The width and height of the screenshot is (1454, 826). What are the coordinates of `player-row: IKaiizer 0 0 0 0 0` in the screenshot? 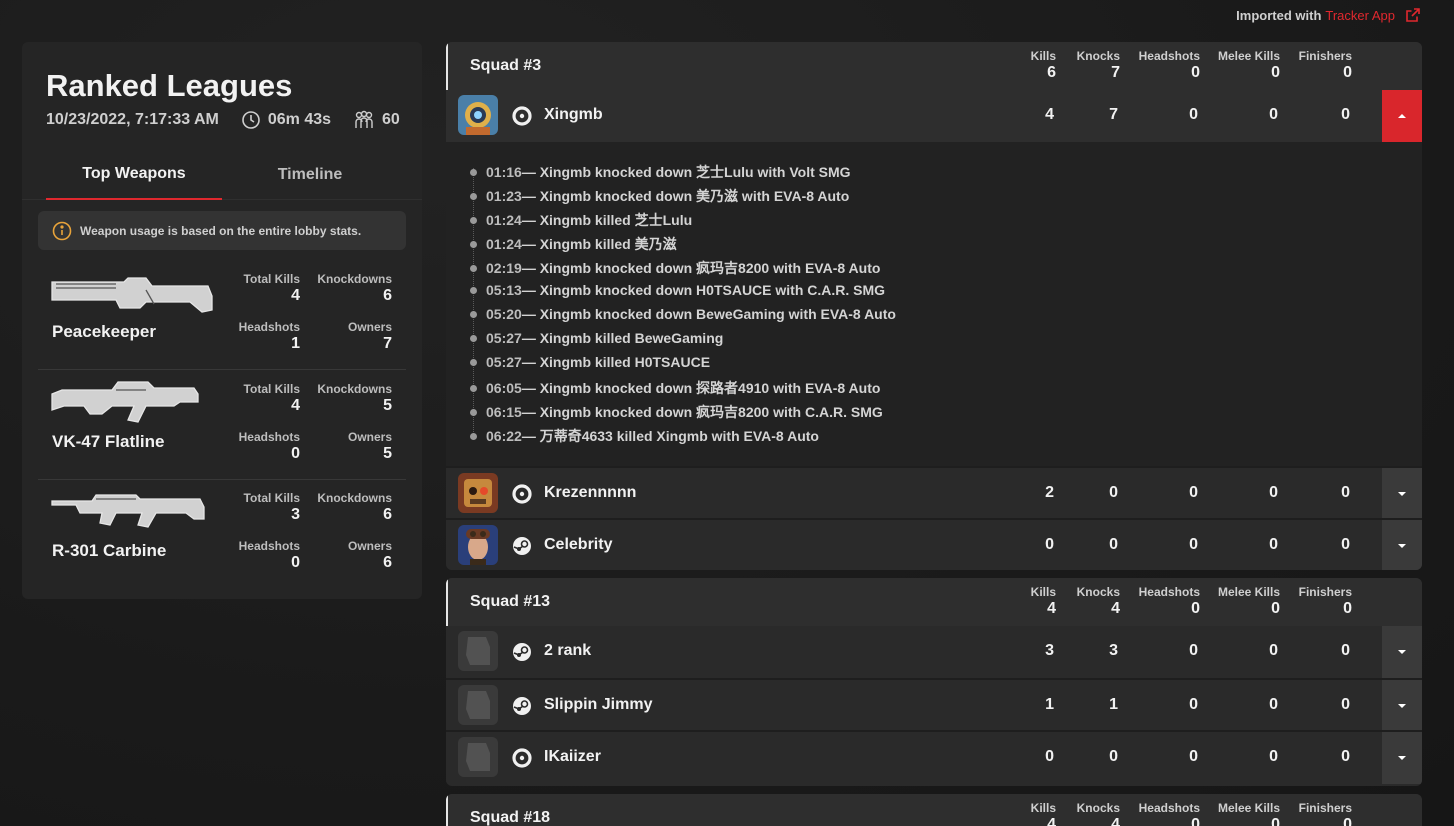 It's located at (934, 757).